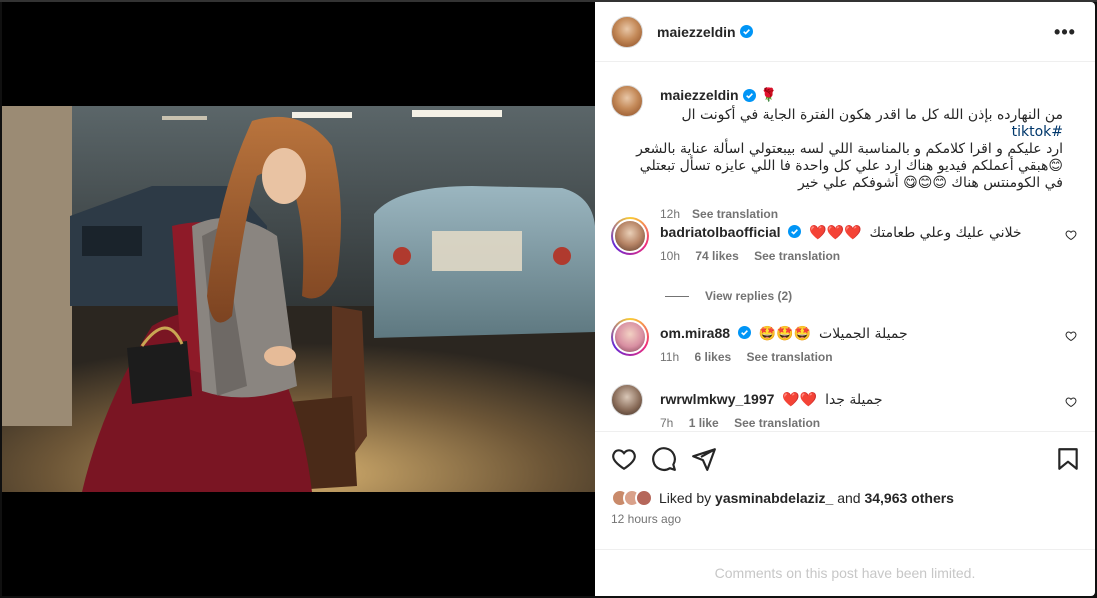 The height and width of the screenshot is (598, 1097). Describe the element at coordinates (1055, 166) in the screenshot. I see `caption-line3-emoji: 😊` at that location.